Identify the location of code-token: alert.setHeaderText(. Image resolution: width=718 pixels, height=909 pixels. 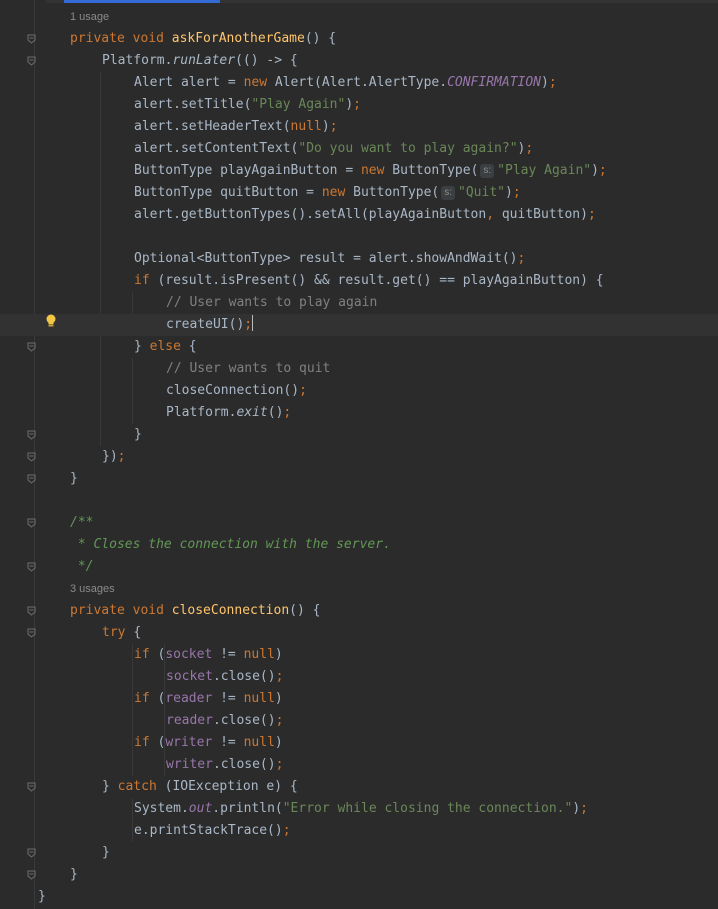
(212, 126).